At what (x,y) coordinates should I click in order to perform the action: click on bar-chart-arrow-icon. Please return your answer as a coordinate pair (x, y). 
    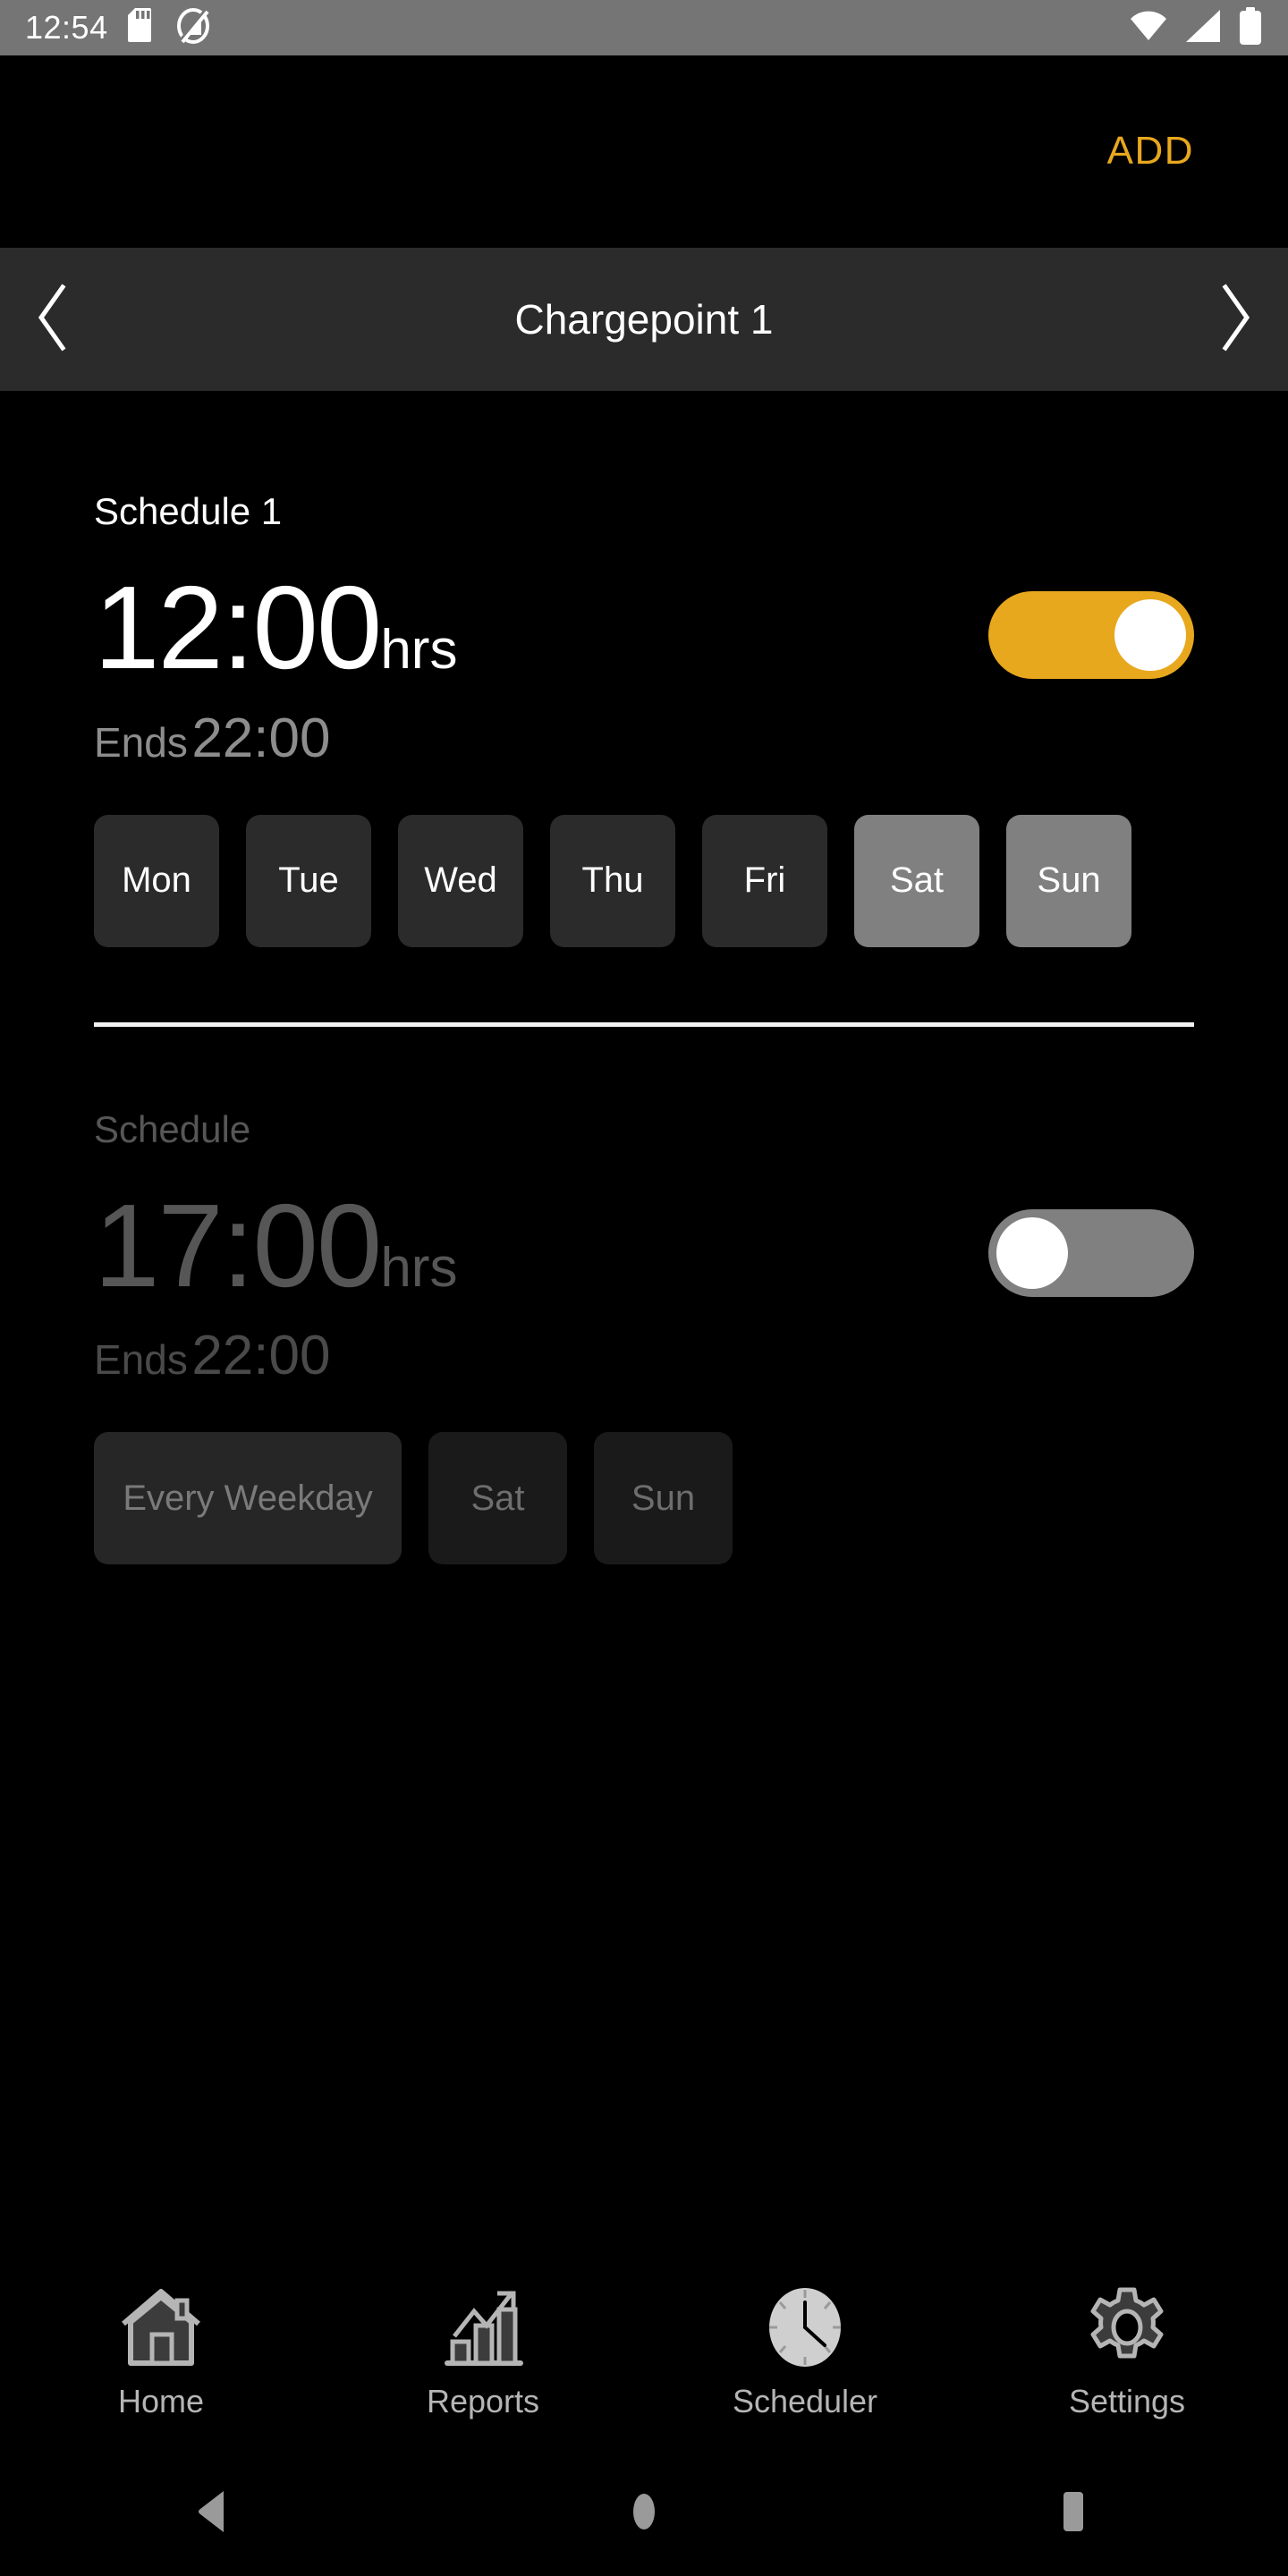
    Looking at the image, I should click on (483, 2324).